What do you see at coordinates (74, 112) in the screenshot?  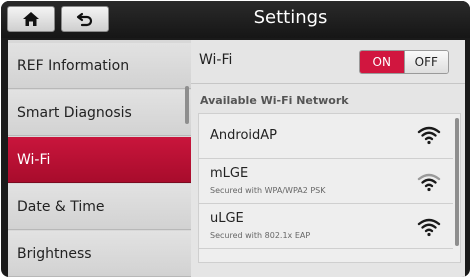 I see `sidebar-item-label: Smart Diagnosis` at bounding box center [74, 112].